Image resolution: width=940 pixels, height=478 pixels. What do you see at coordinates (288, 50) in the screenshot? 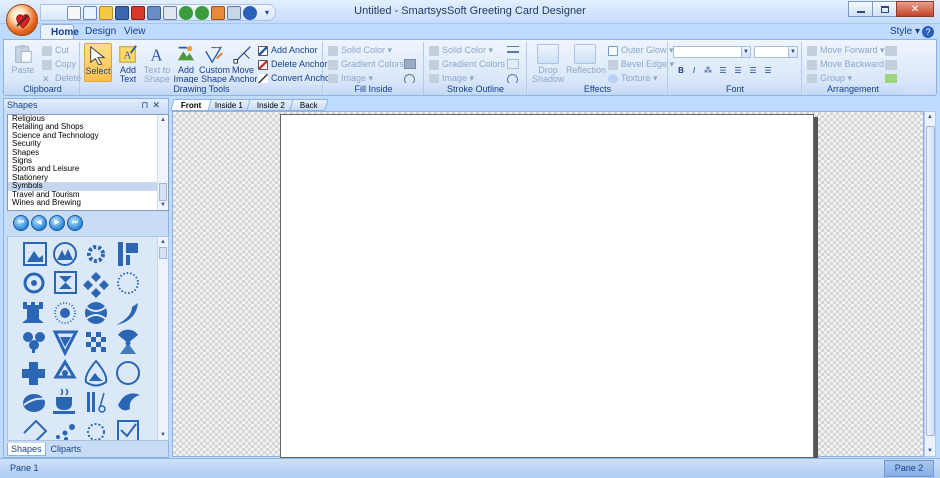
I see `add-anchor-button: Add Anchor` at bounding box center [288, 50].